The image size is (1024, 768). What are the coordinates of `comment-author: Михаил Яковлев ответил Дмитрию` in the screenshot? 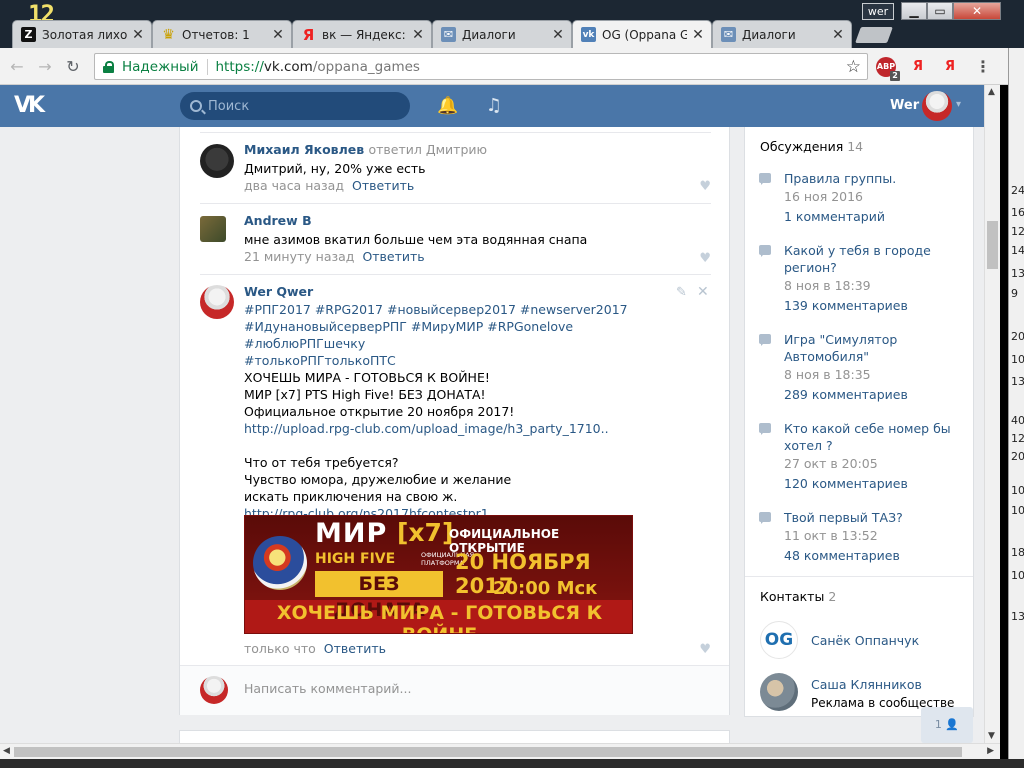 It's located at (365, 149).